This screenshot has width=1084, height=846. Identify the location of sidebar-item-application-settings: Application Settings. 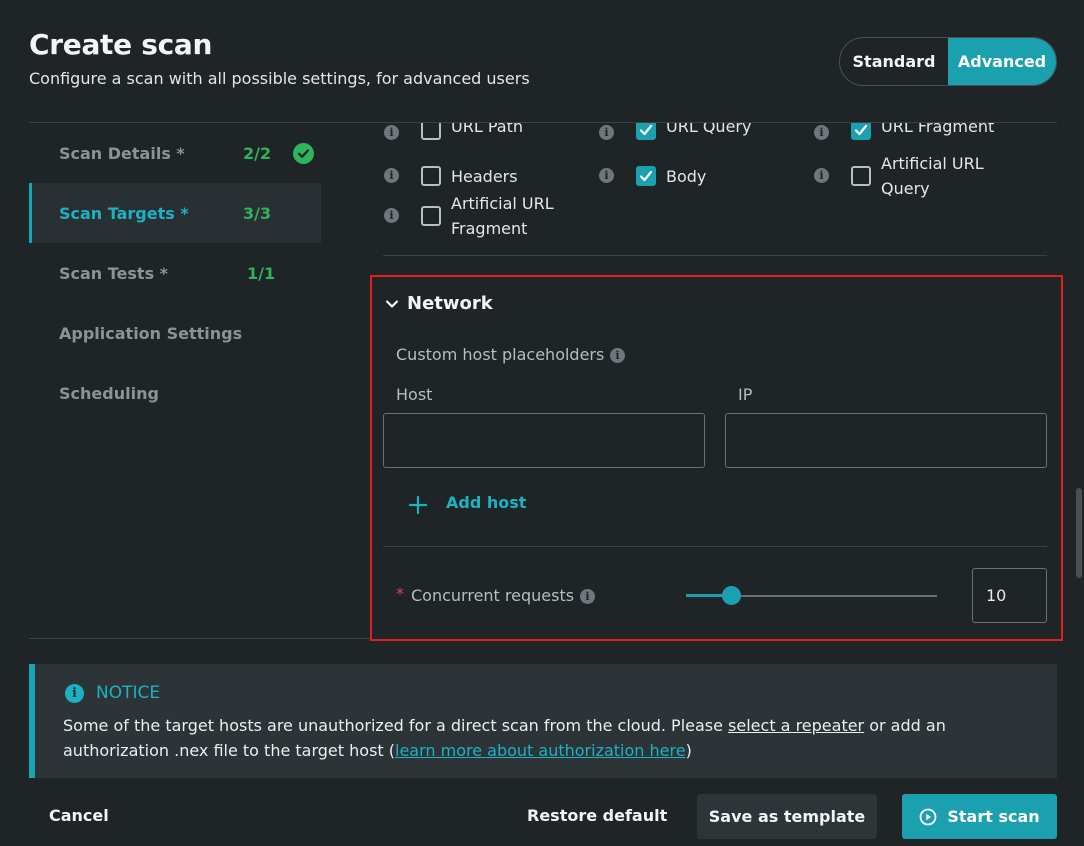
(175, 333).